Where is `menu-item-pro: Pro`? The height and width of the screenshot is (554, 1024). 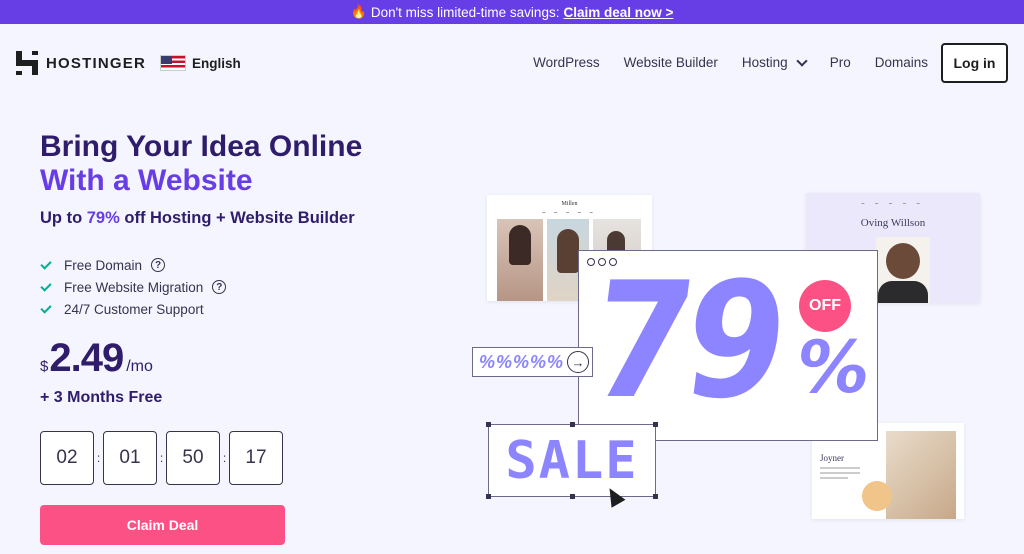
menu-item-pro: Pro is located at coordinates (840, 62).